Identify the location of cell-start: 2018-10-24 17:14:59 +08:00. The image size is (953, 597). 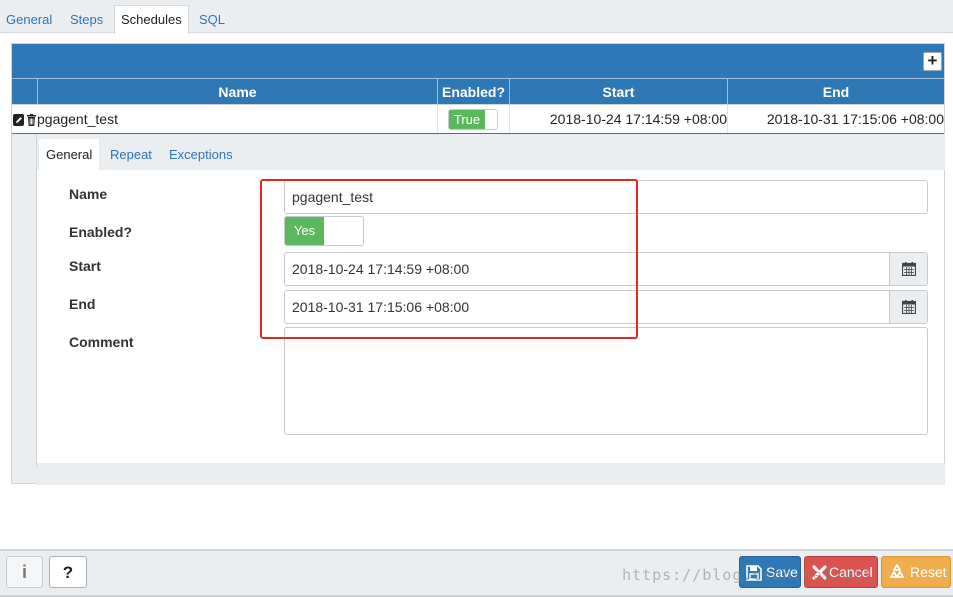
(618, 119).